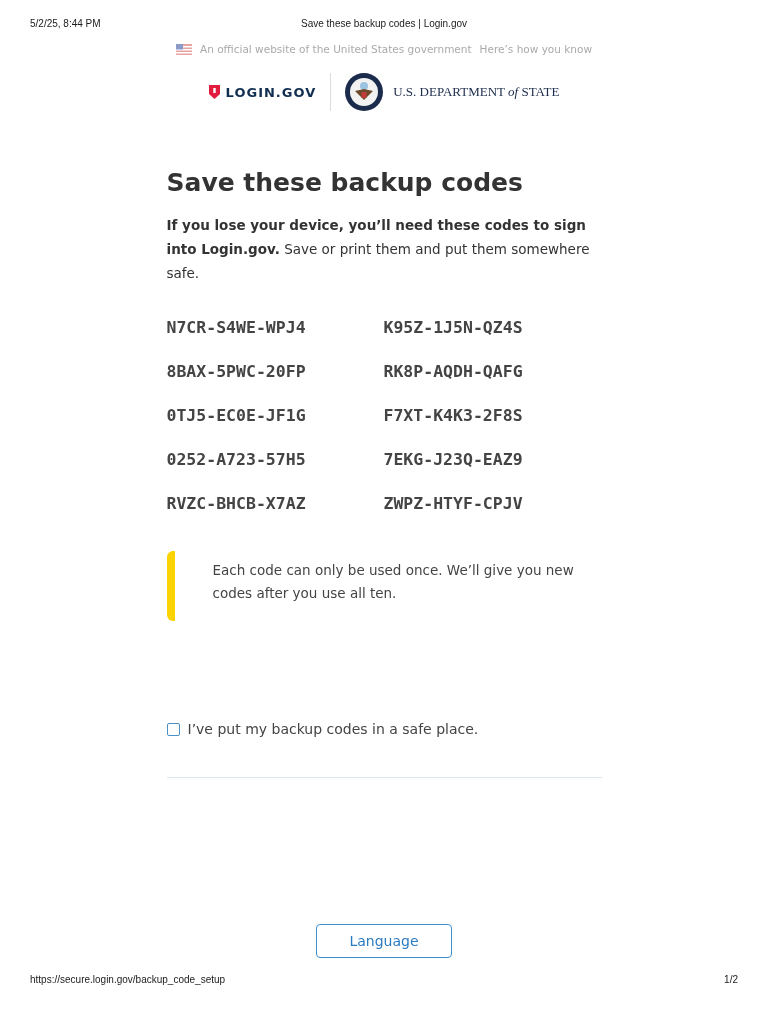 The height and width of the screenshot is (1024, 768). What do you see at coordinates (345, 182) in the screenshot?
I see `page-heading: Save these backup codes` at bounding box center [345, 182].